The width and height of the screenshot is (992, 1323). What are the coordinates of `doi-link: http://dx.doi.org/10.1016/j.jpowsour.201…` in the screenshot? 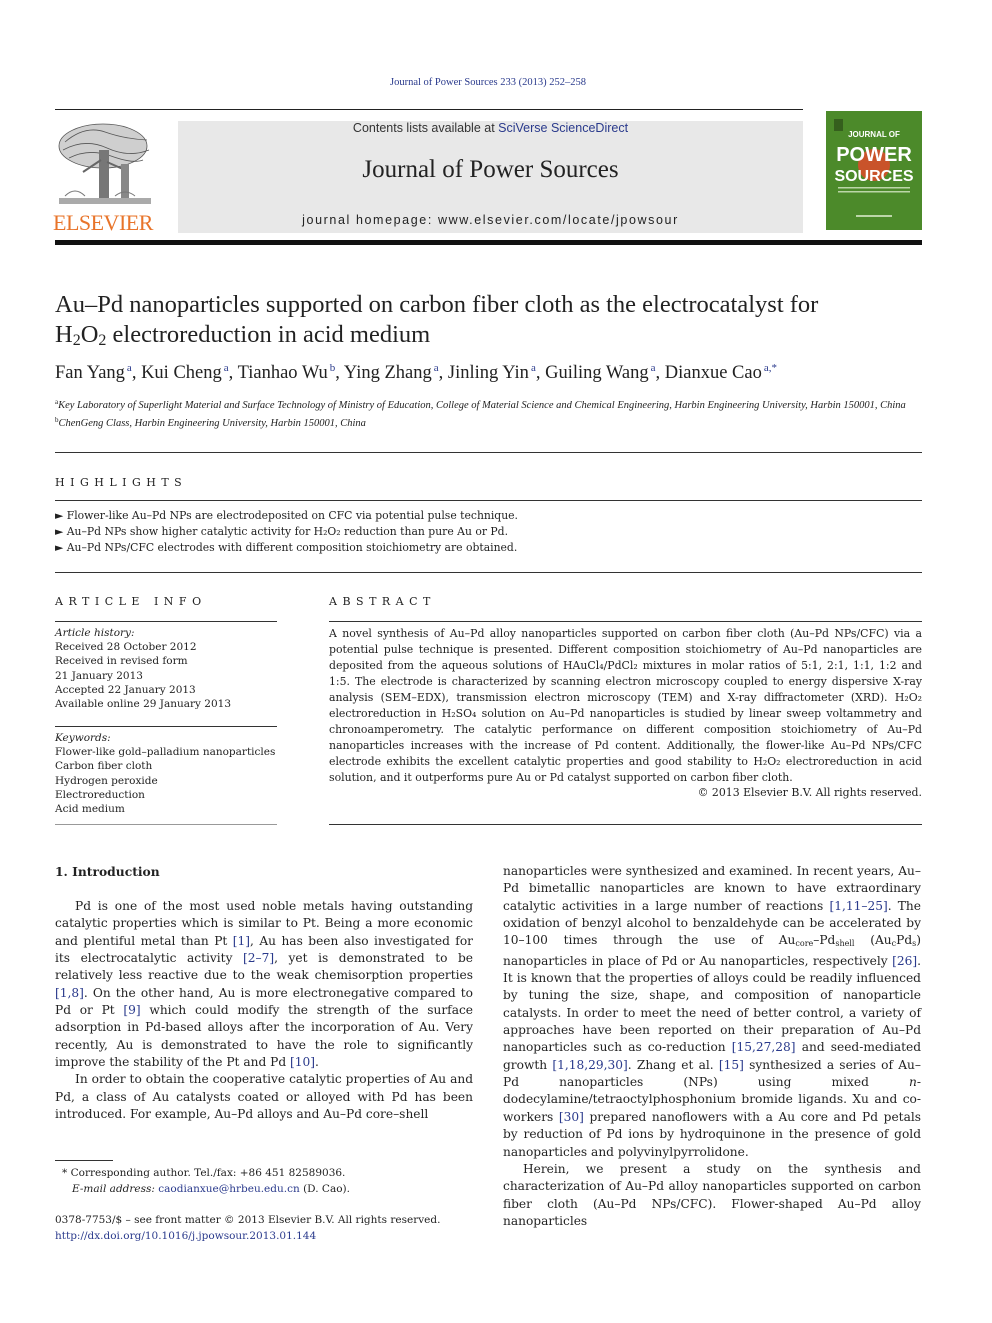 It's located at (185, 1236).